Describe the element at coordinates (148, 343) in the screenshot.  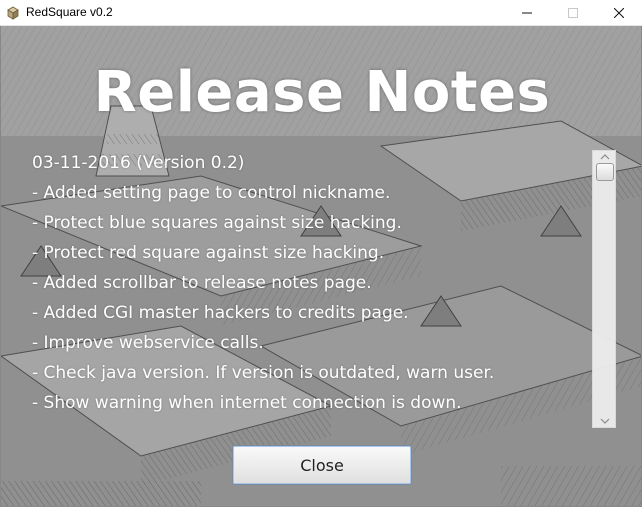
I see `note-line: - Improve webservice calls.` at that location.